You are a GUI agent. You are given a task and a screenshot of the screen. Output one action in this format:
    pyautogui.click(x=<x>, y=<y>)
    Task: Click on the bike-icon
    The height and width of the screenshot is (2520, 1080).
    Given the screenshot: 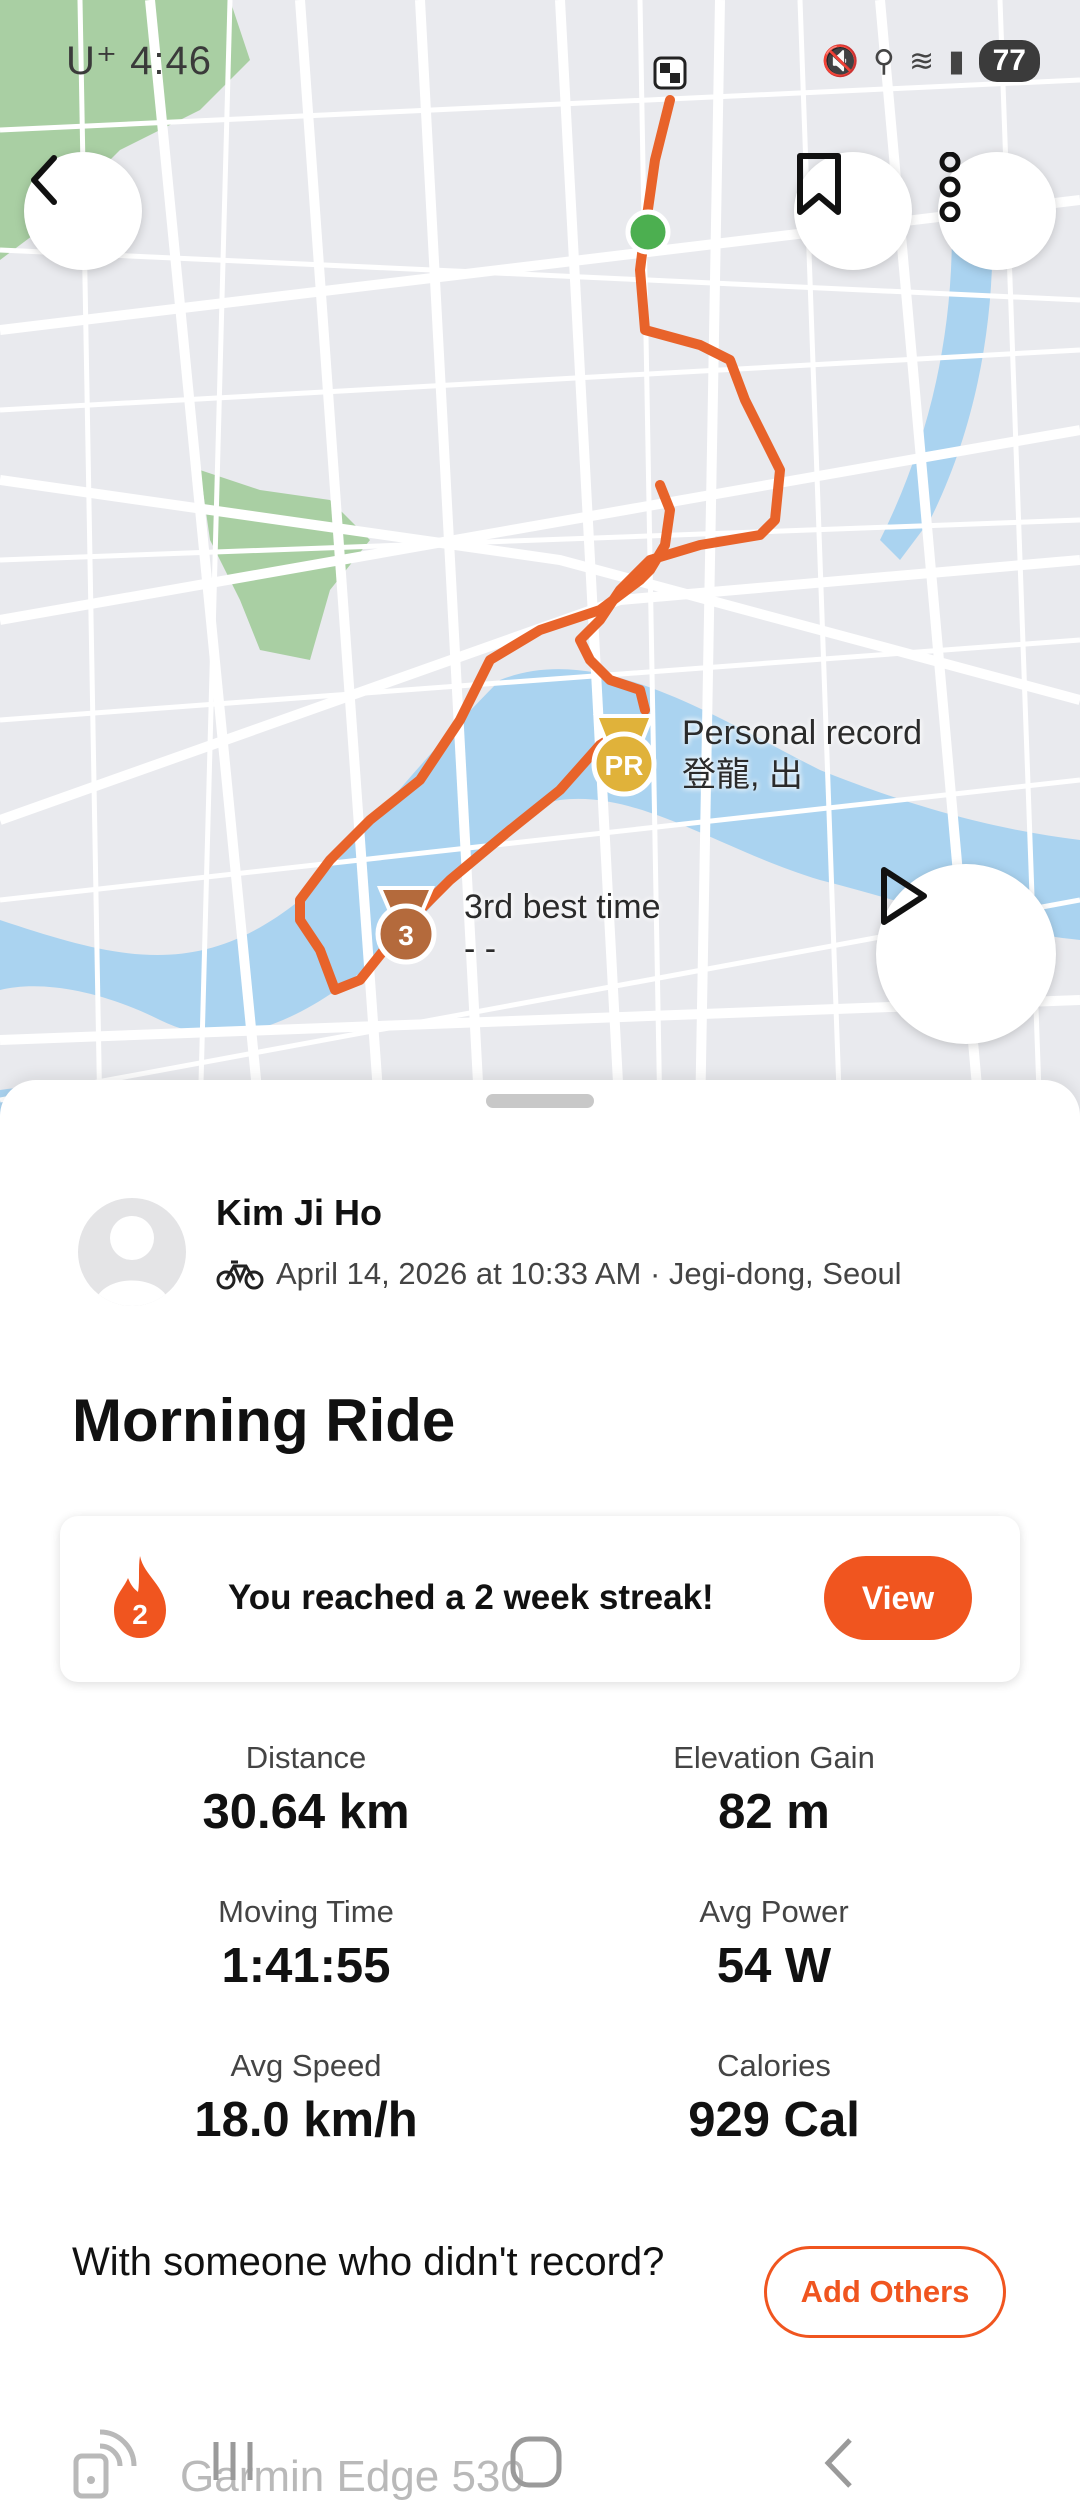 What is the action you would take?
    pyautogui.click(x=240, y=1275)
    